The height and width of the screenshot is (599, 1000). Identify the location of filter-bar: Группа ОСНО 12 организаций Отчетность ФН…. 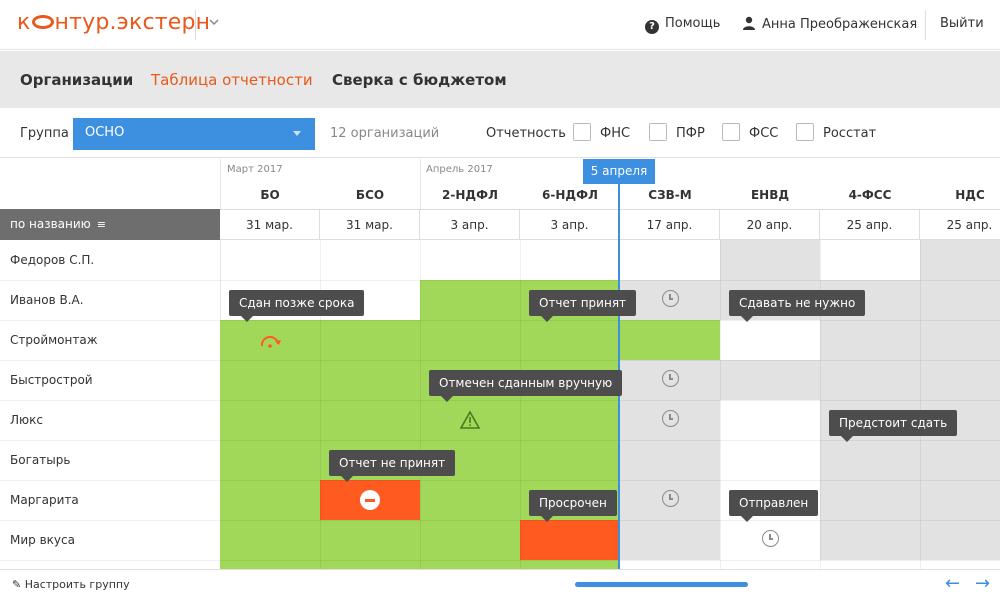
(500, 133).